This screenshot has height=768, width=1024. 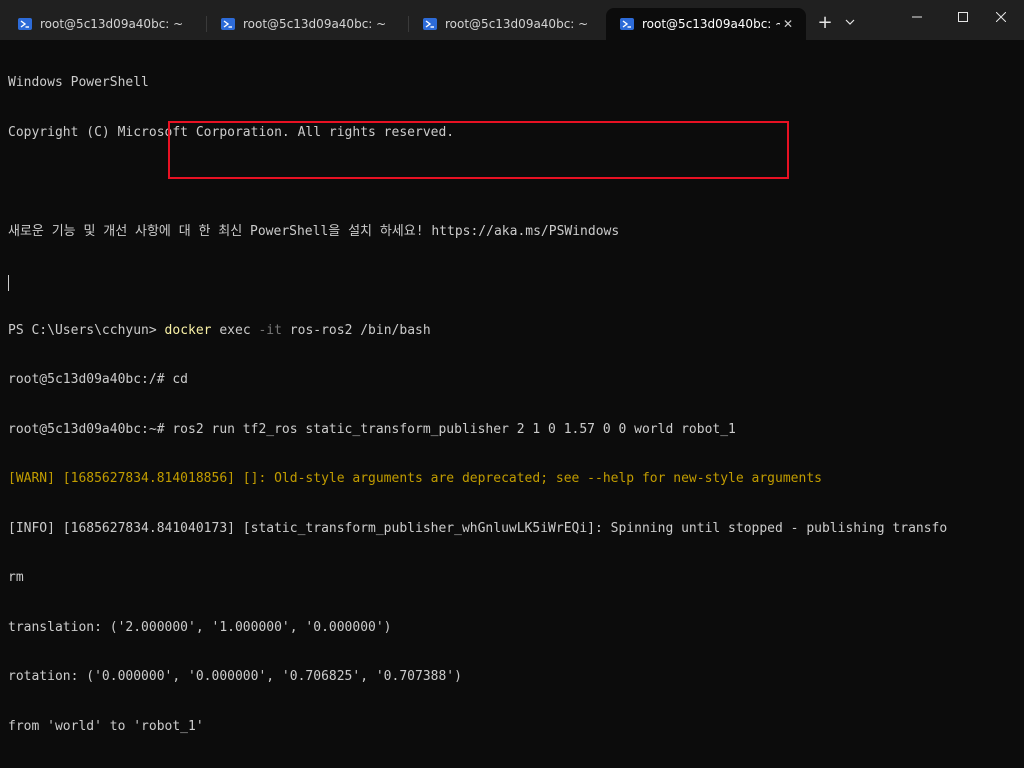 I want to click on tab-3: root@5c13d09a40bc: ~, so click(x=507, y=24).